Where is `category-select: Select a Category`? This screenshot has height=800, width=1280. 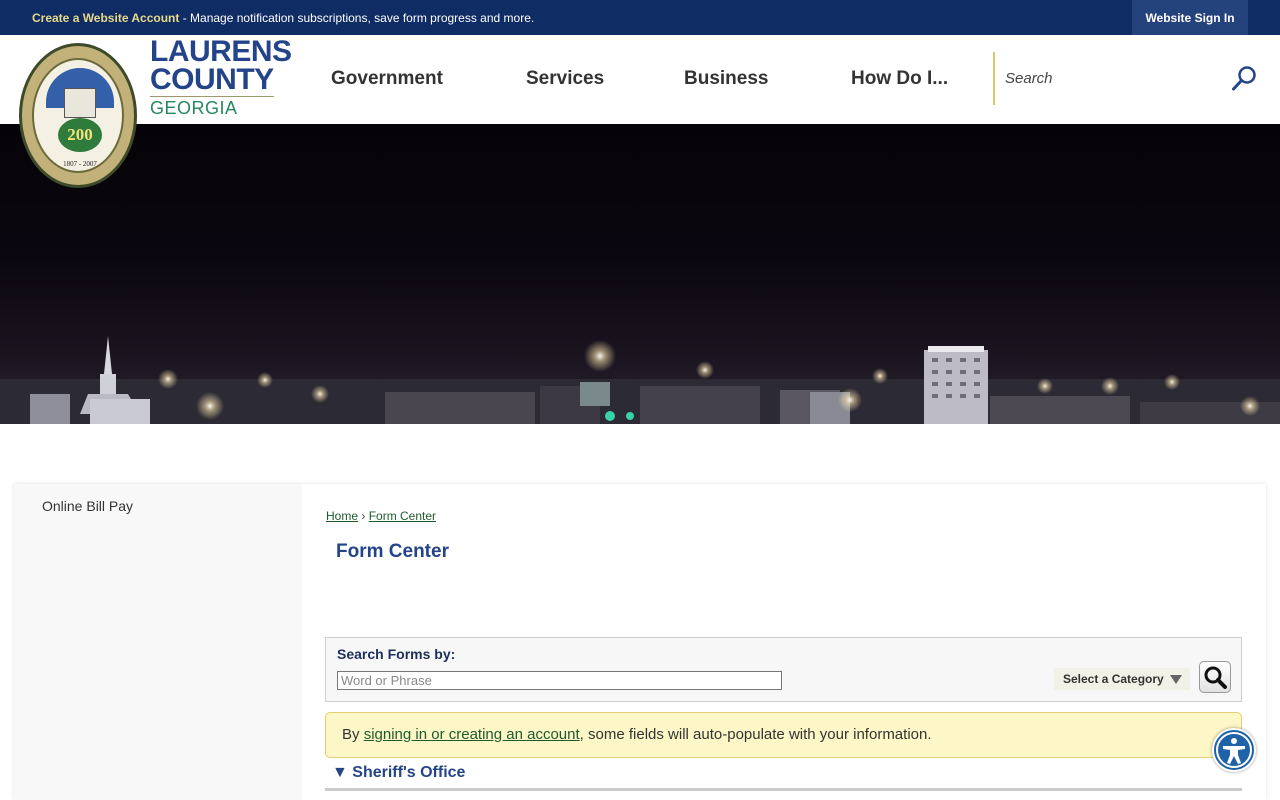
category-select: Select a Category is located at coordinates (1122, 679).